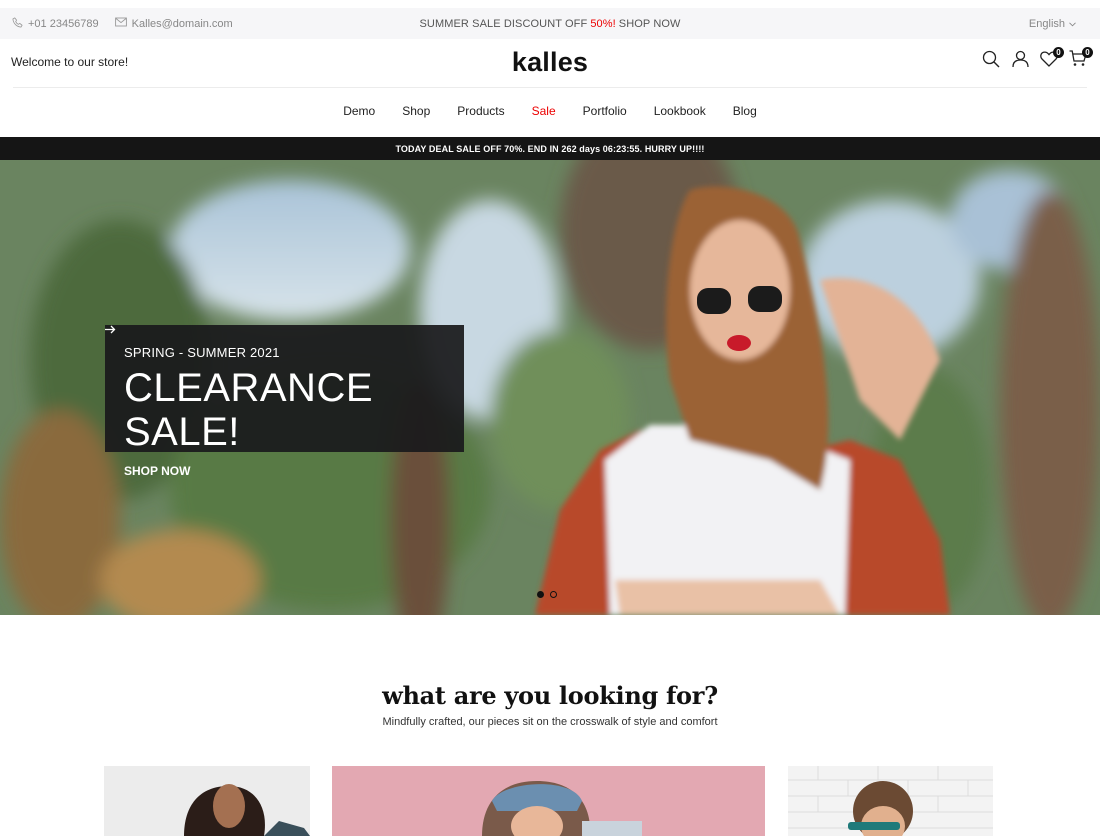  Describe the element at coordinates (1051, 59) in the screenshot. I see `wishlist-button: 0` at that location.